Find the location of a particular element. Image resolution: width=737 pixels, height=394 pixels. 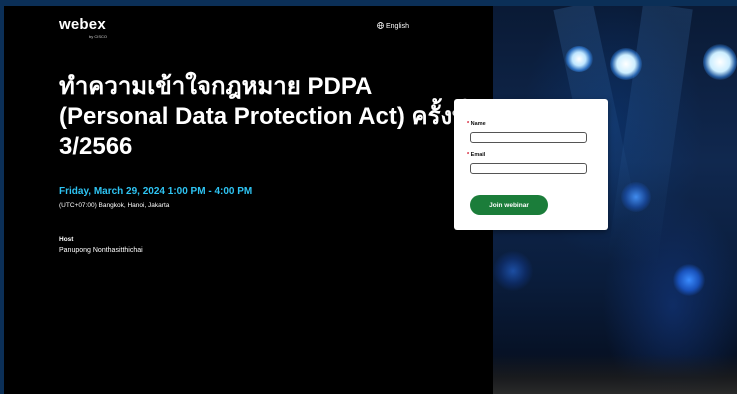

host-name: Panupong Nonthasitthichai is located at coordinates (101, 250).